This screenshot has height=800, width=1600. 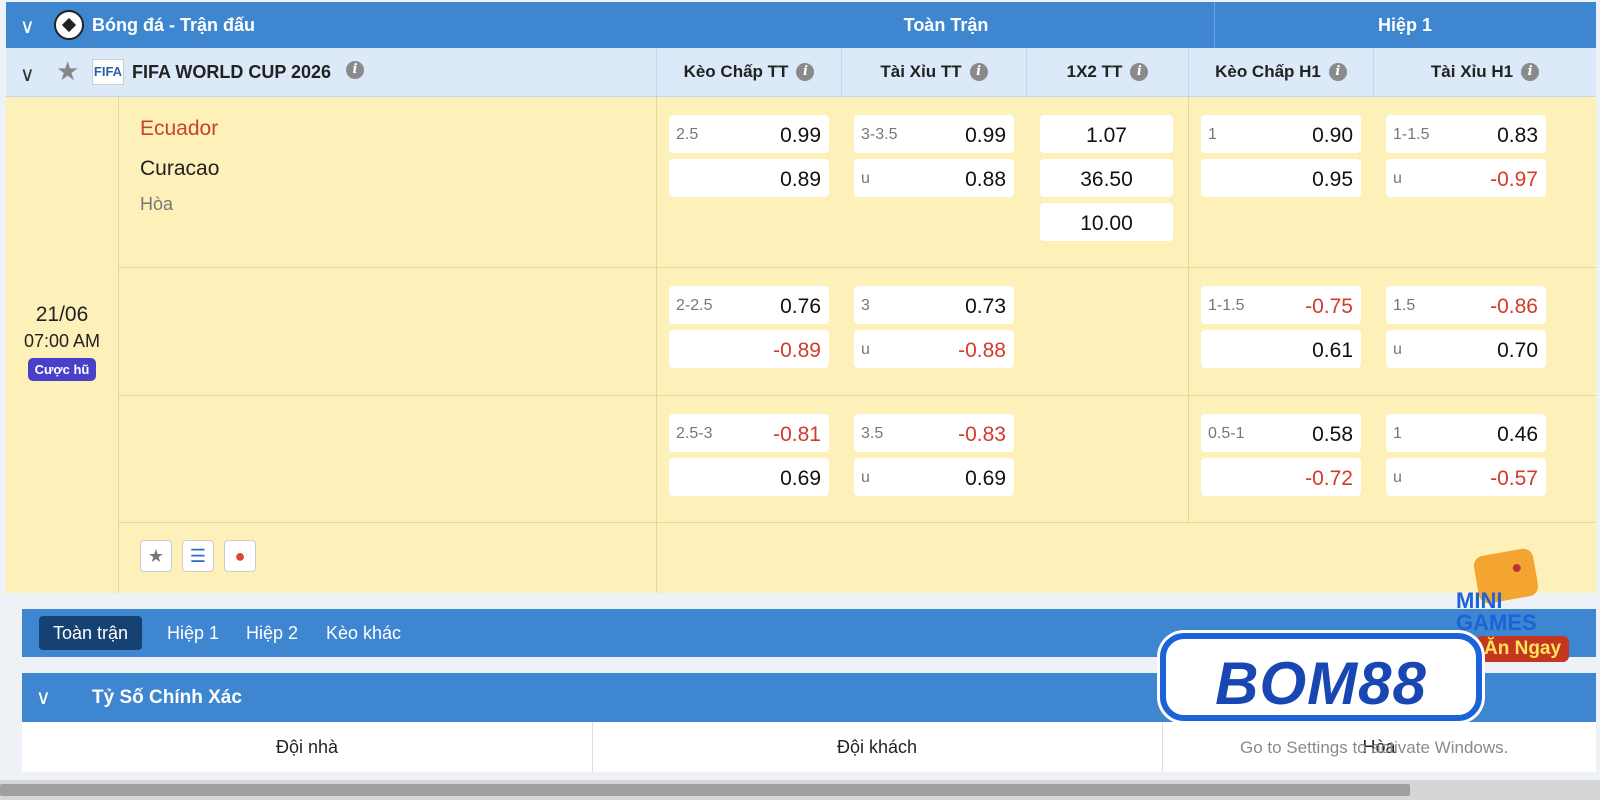 I want to click on league-name: FIFA WORLD CUP 2026, so click(x=232, y=72).